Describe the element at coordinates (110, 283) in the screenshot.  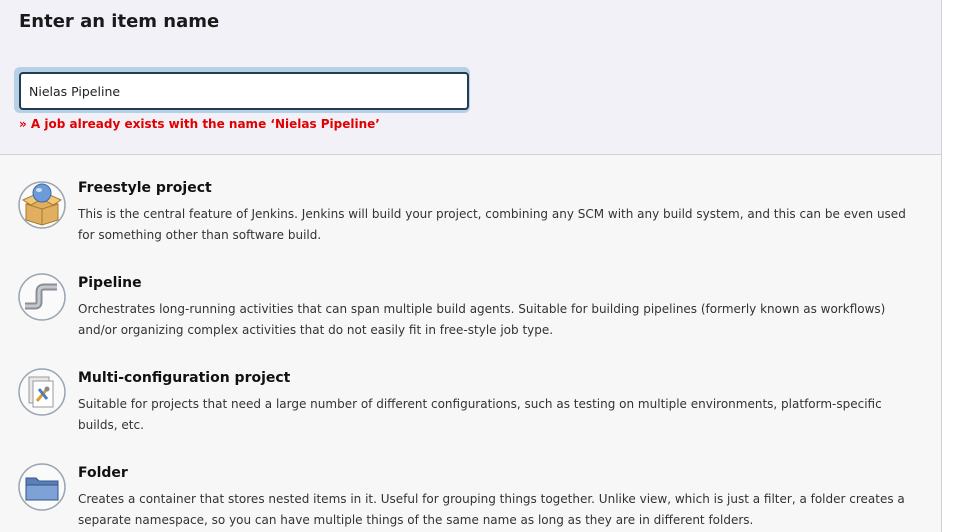
I see `item-title: Pipeline` at that location.